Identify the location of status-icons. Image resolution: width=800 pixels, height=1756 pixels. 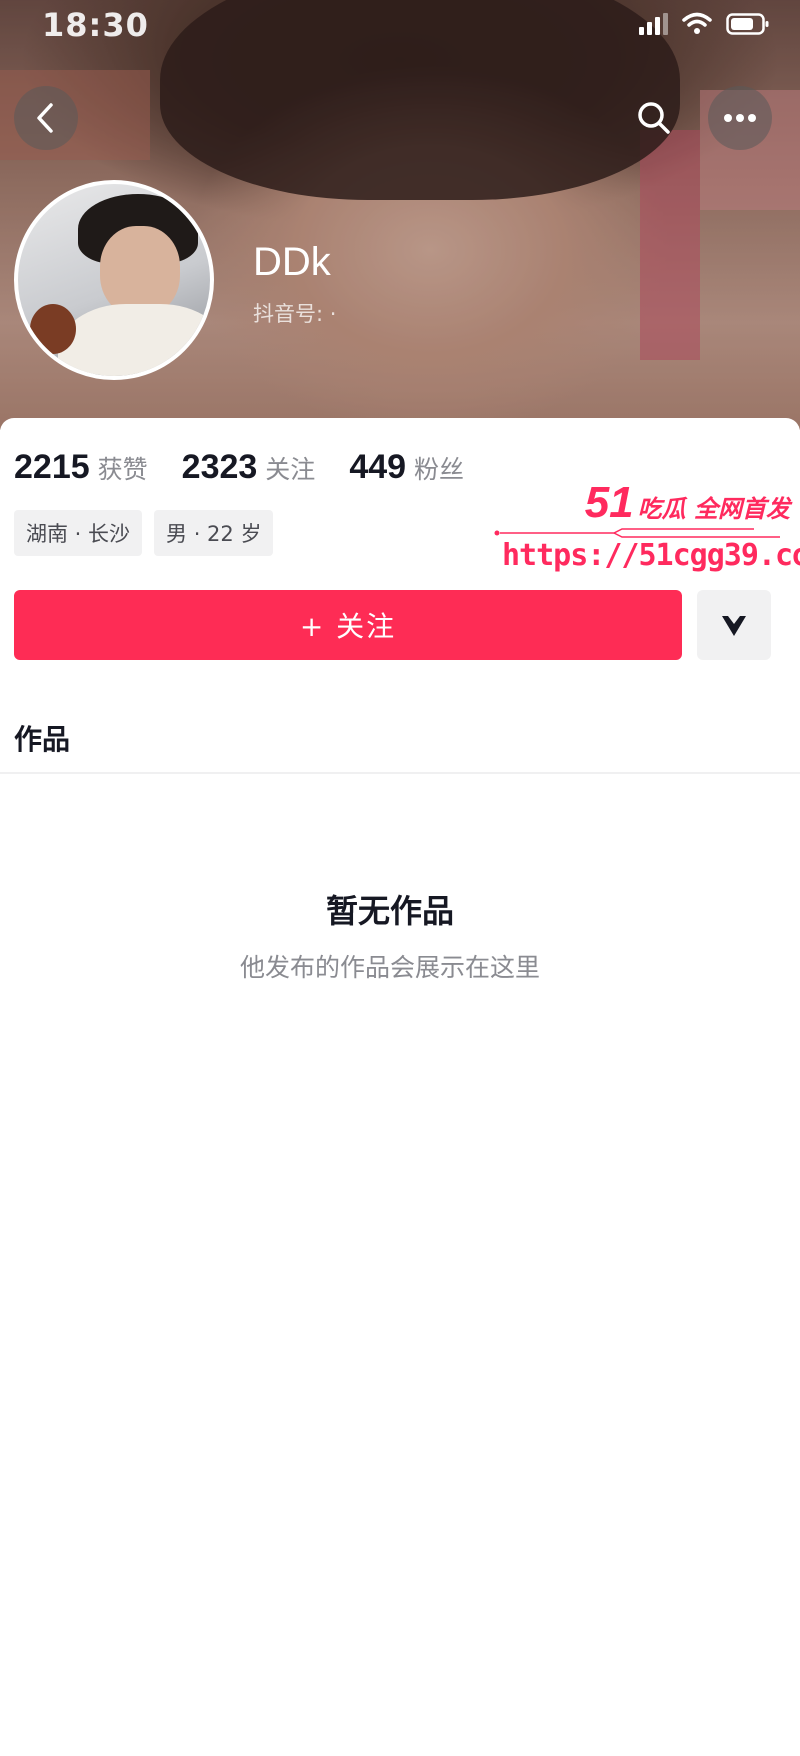
(704, 24).